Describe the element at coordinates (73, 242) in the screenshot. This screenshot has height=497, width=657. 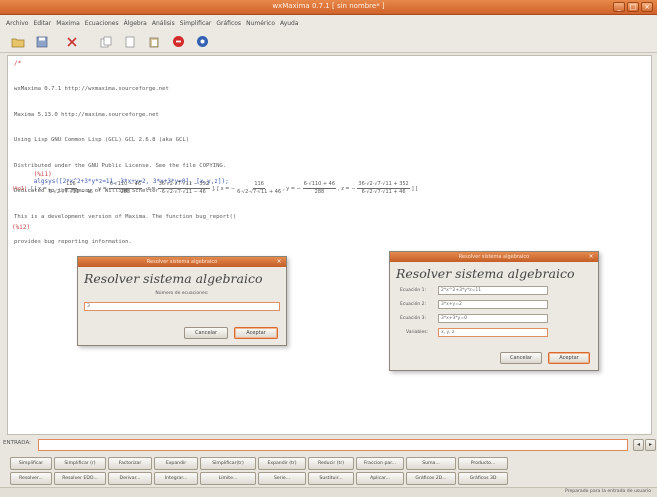
I see `banner-line: provides bug reporting information.` at that location.